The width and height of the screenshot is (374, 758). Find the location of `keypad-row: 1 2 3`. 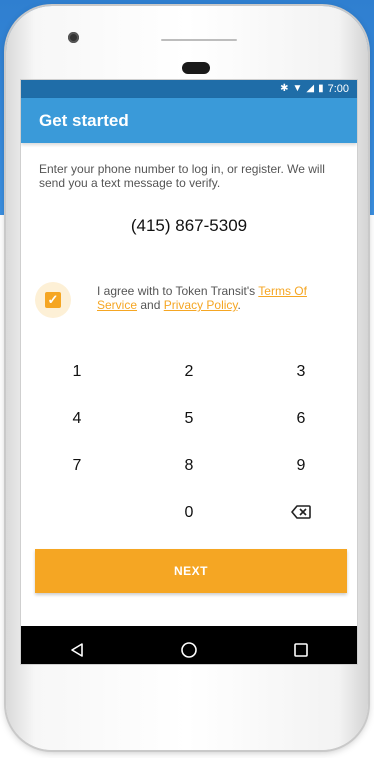

keypad-row: 1 2 3 is located at coordinates (189, 371).